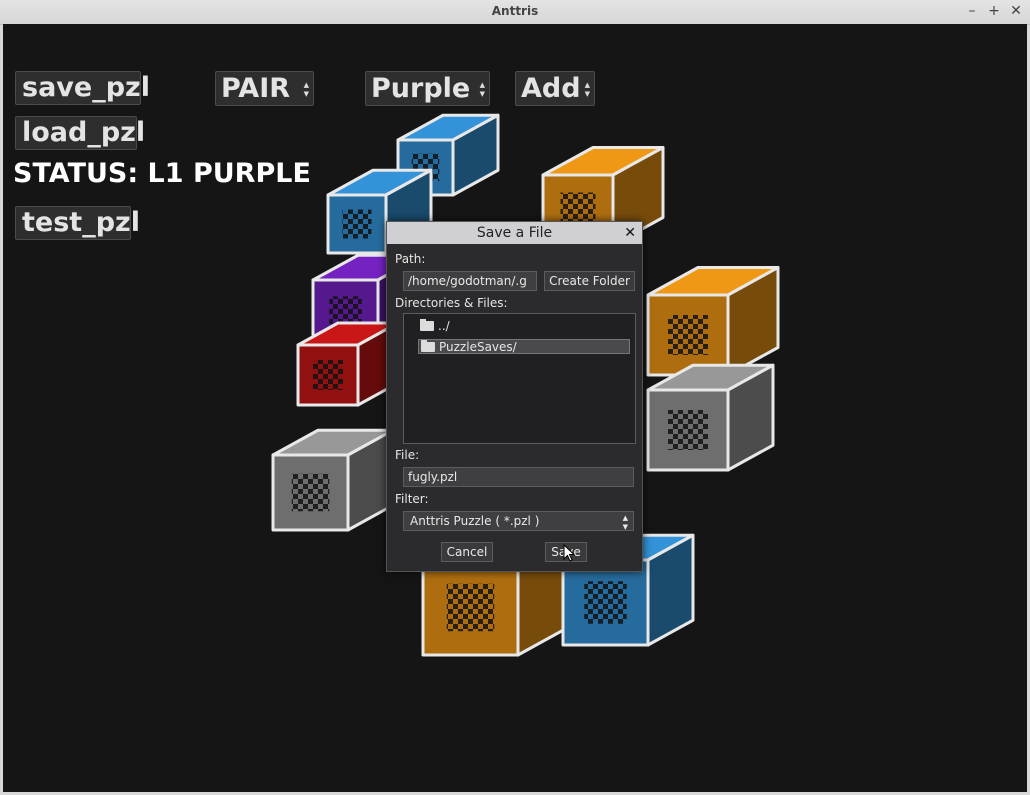 This screenshot has height=795, width=1030. Describe the element at coordinates (1016, 11) in the screenshot. I see `close-window-icon: ✕` at that location.